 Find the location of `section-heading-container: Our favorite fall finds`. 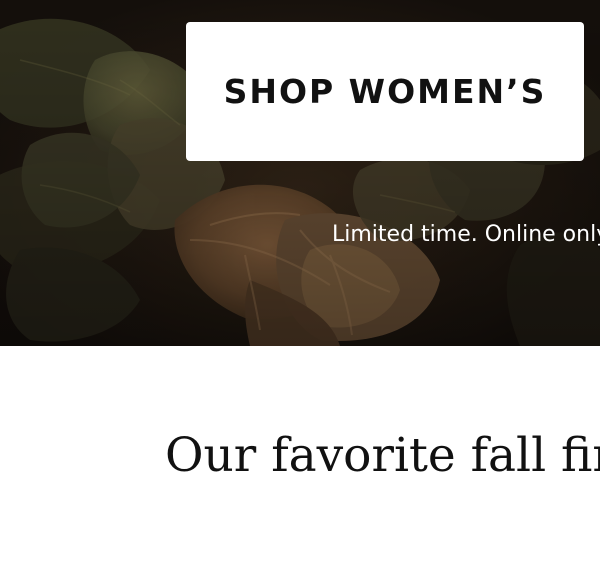

section-heading-container: Our favorite fall finds is located at coordinates (382, 456).